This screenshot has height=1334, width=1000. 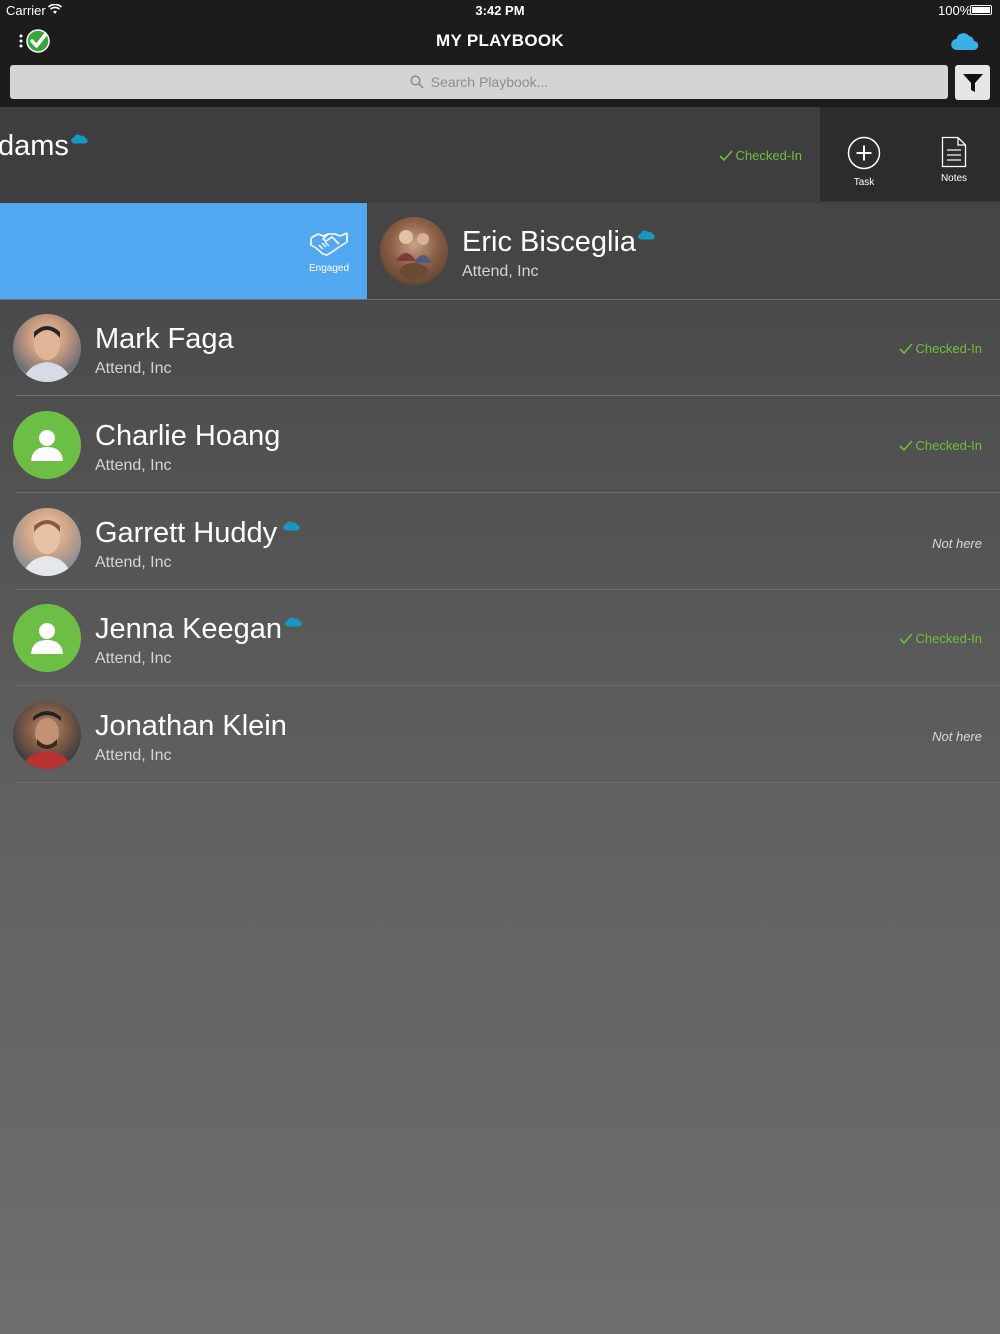 What do you see at coordinates (417, 82) in the screenshot?
I see `search-icon` at bounding box center [417, 82].